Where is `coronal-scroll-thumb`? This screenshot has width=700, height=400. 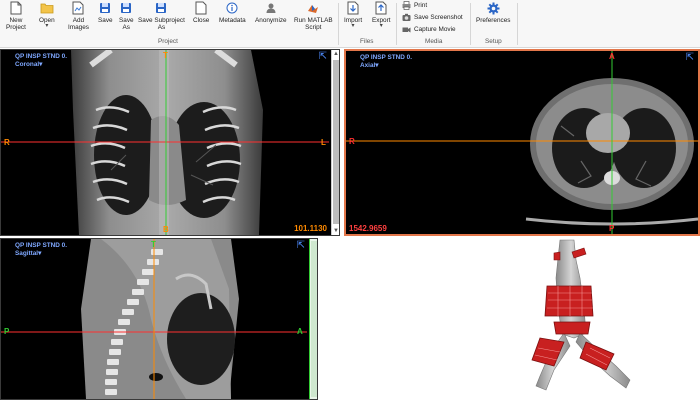
coronal-scroll-thumb is located at coordinates (336, 142).